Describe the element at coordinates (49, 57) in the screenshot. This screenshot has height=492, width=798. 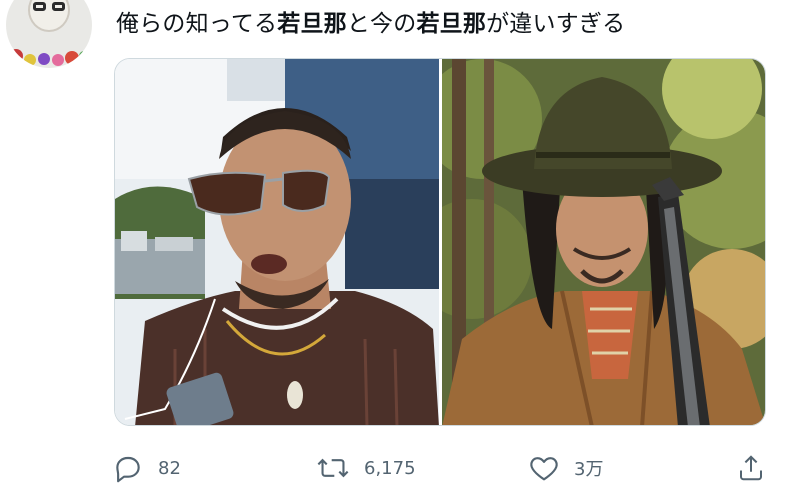
I see `avatar-flowers` at that location.